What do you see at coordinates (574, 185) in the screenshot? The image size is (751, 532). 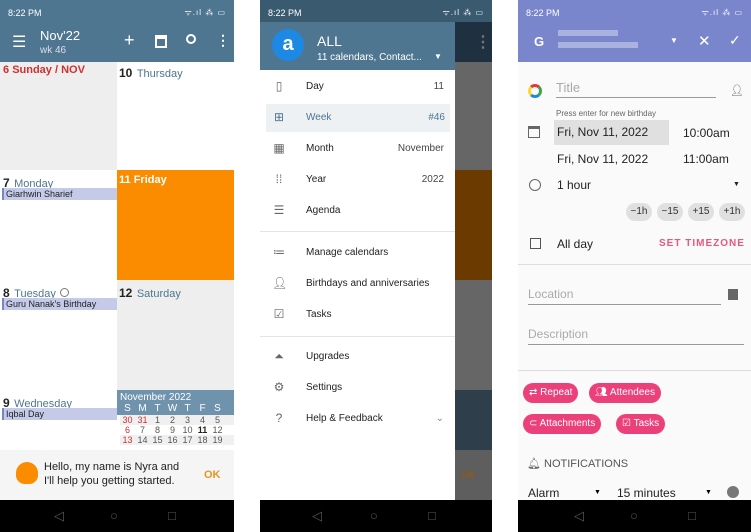 I see `duration-select: 1 hour` at bounding box center [574, 185].